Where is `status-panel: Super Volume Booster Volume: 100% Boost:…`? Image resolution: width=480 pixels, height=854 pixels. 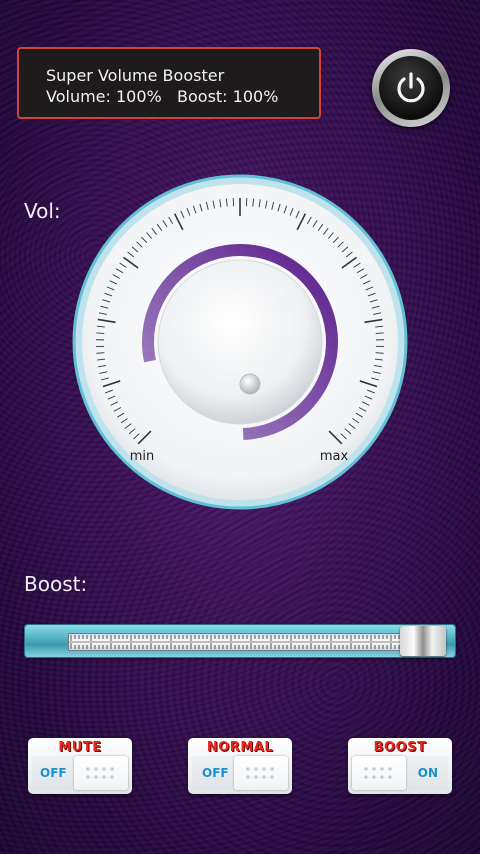 status-panel: Super Volume Booster Volume: 100% Boost:… is located at coordinates (169, 83).